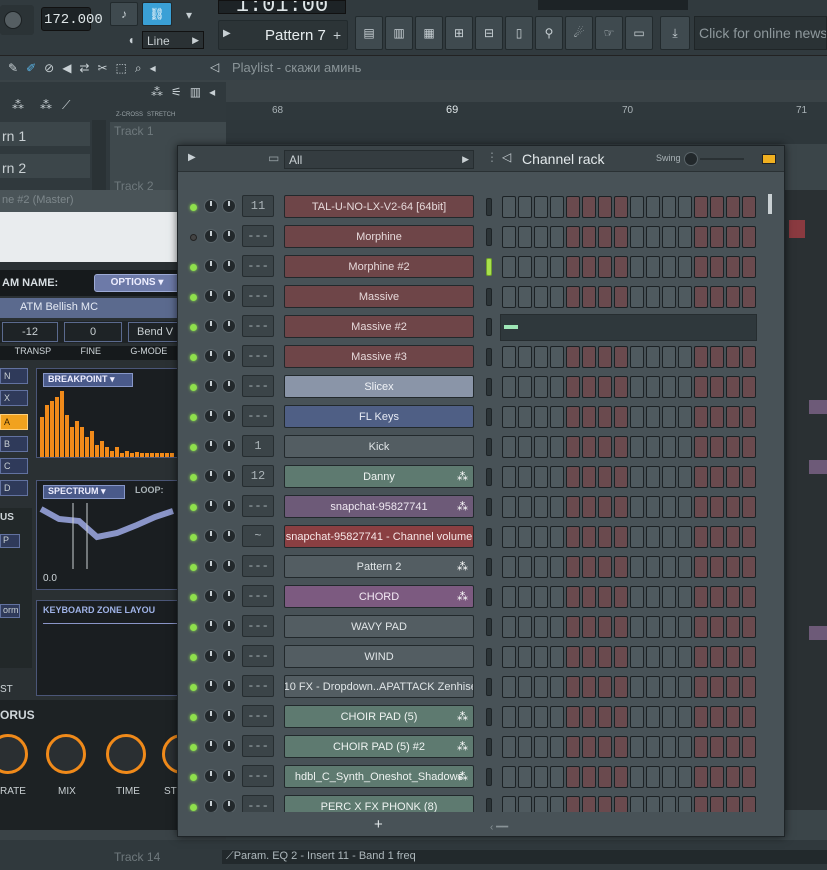  What do you see at coordinates (399, 33) in the screenshot?
I see `piano-roll-icon: ▥` at bounding box center [399, 33].